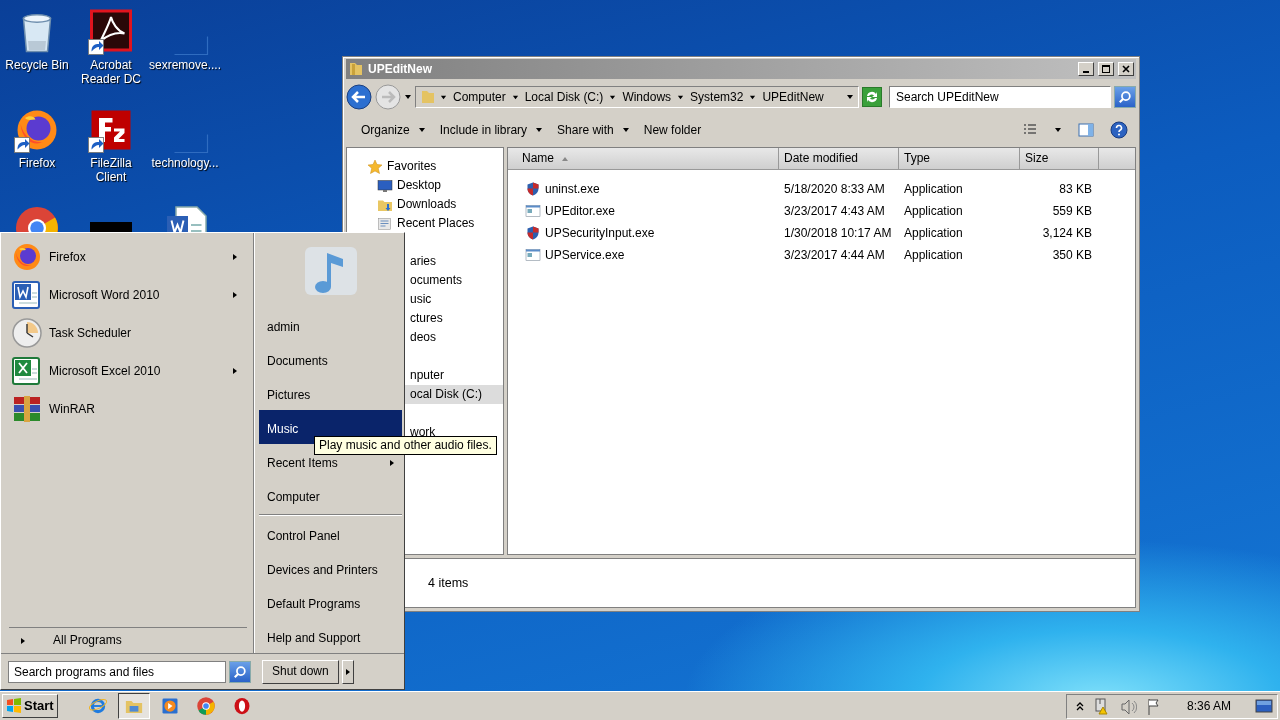 This screenshot has height=720, width=1280. Describe the element at coordinates (533, 255) in the screenshot. I see `application-icon` at that location.